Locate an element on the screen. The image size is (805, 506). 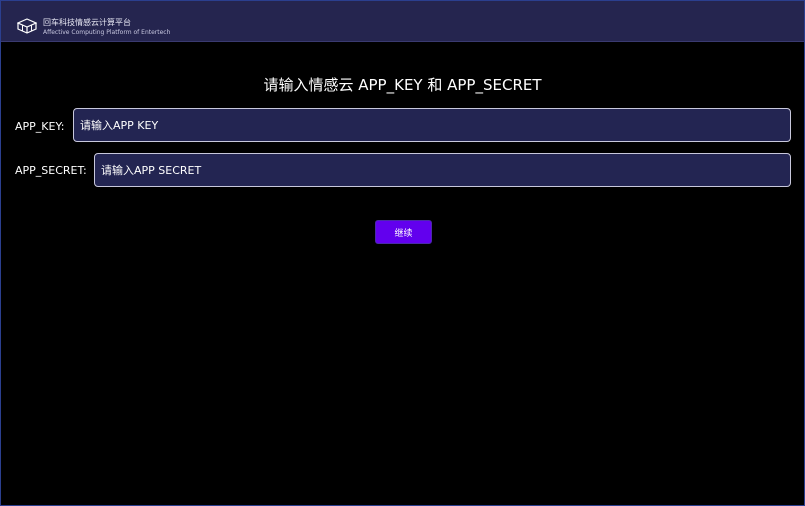
app-key-label: APP_KEY: is located at coordinates (40, 126).